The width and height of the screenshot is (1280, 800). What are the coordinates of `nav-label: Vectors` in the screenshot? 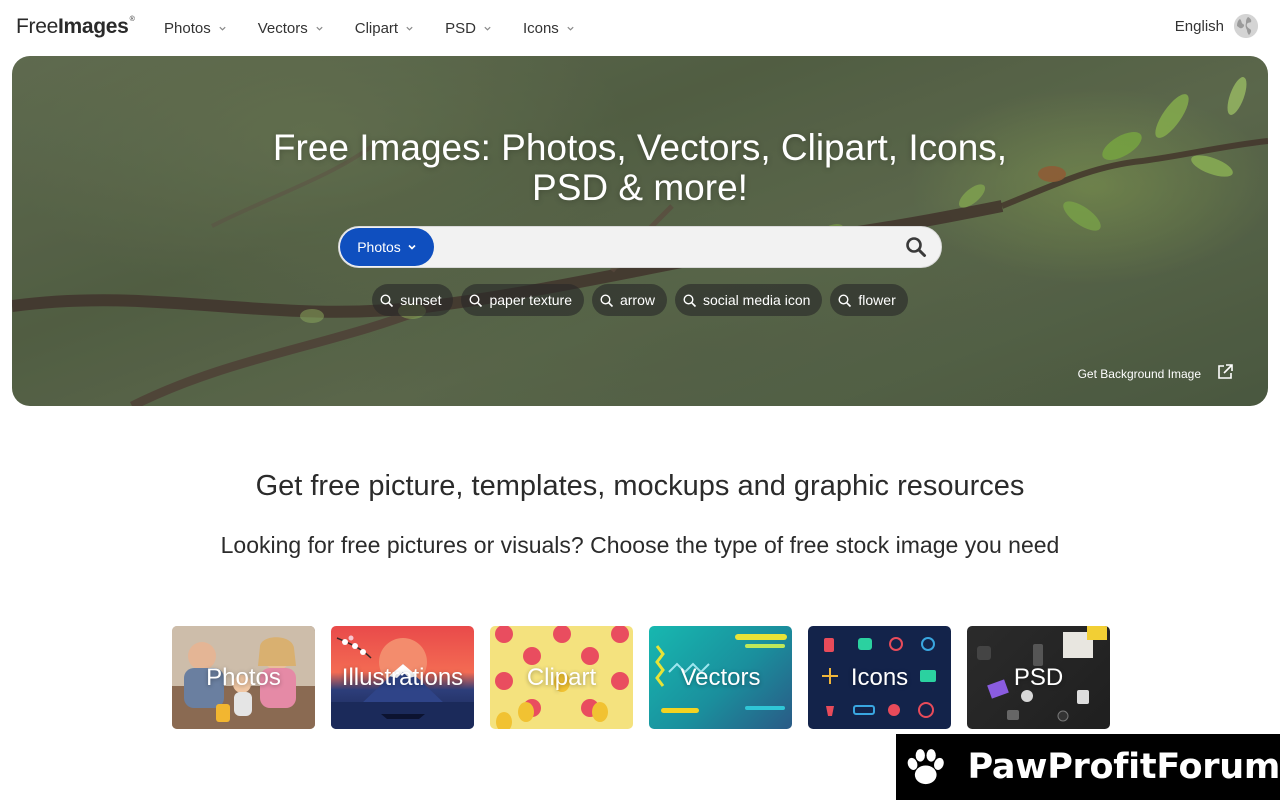 It's located at (282, 28).